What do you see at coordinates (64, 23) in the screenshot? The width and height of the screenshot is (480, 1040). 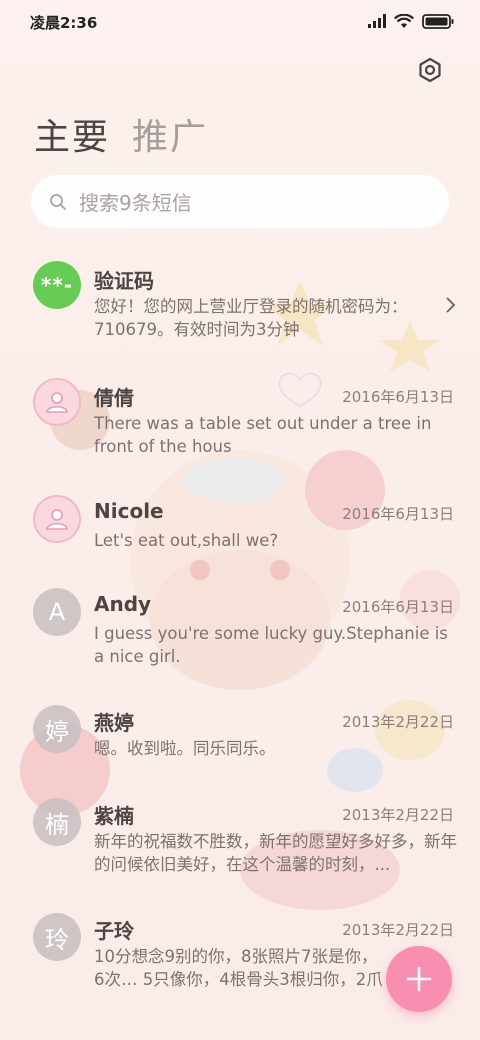 I see `status-time: 凌晨2:36` at bounding box center [64, 23].